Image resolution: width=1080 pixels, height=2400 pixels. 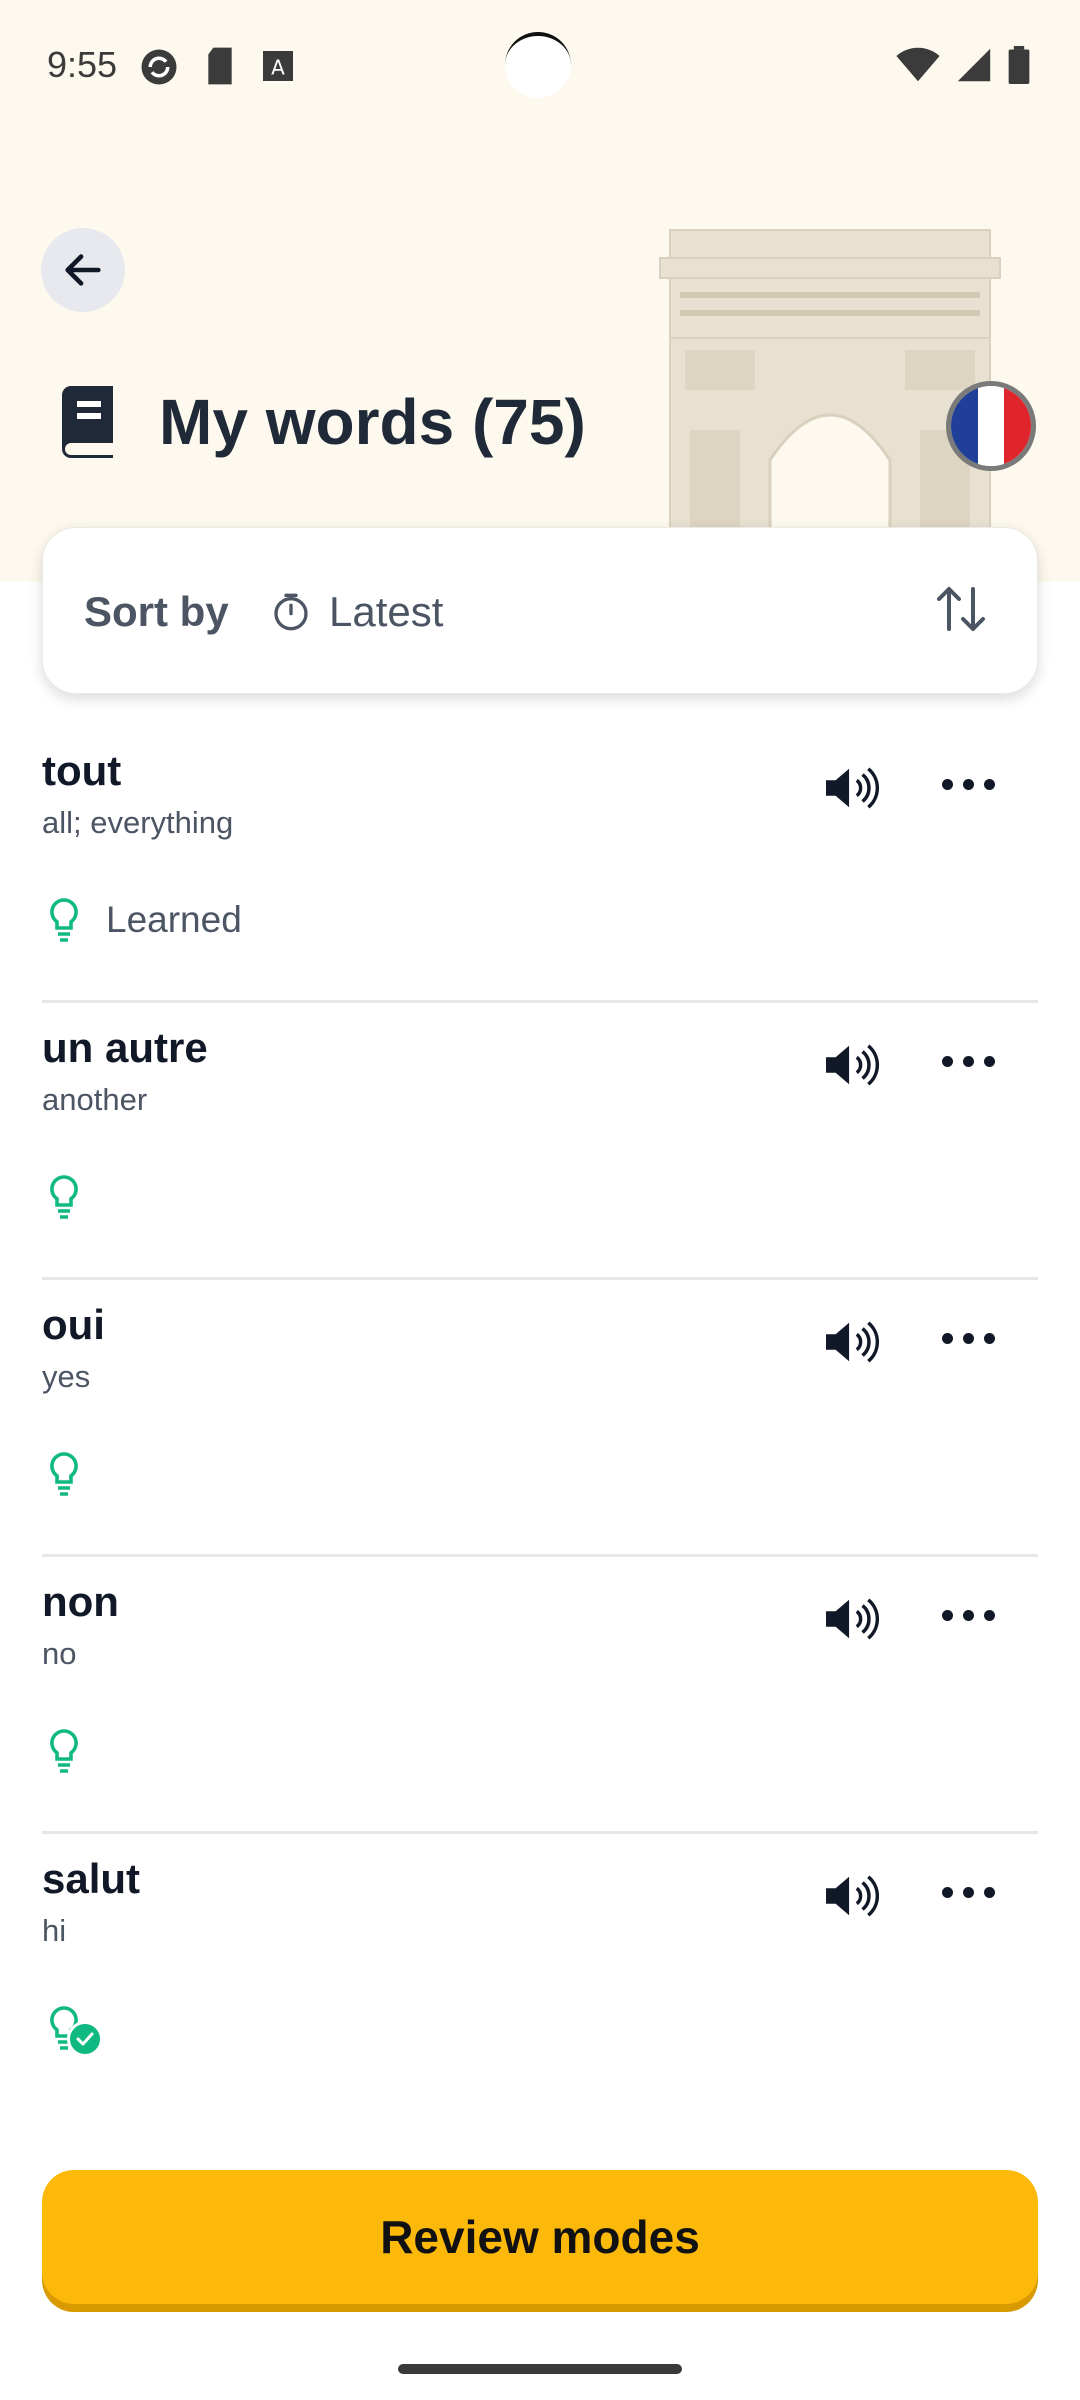 What do you see at coordinates (540, 1973) in the screenshot?
I see `word-row: salut hi` at bounding box center [540, 1973].